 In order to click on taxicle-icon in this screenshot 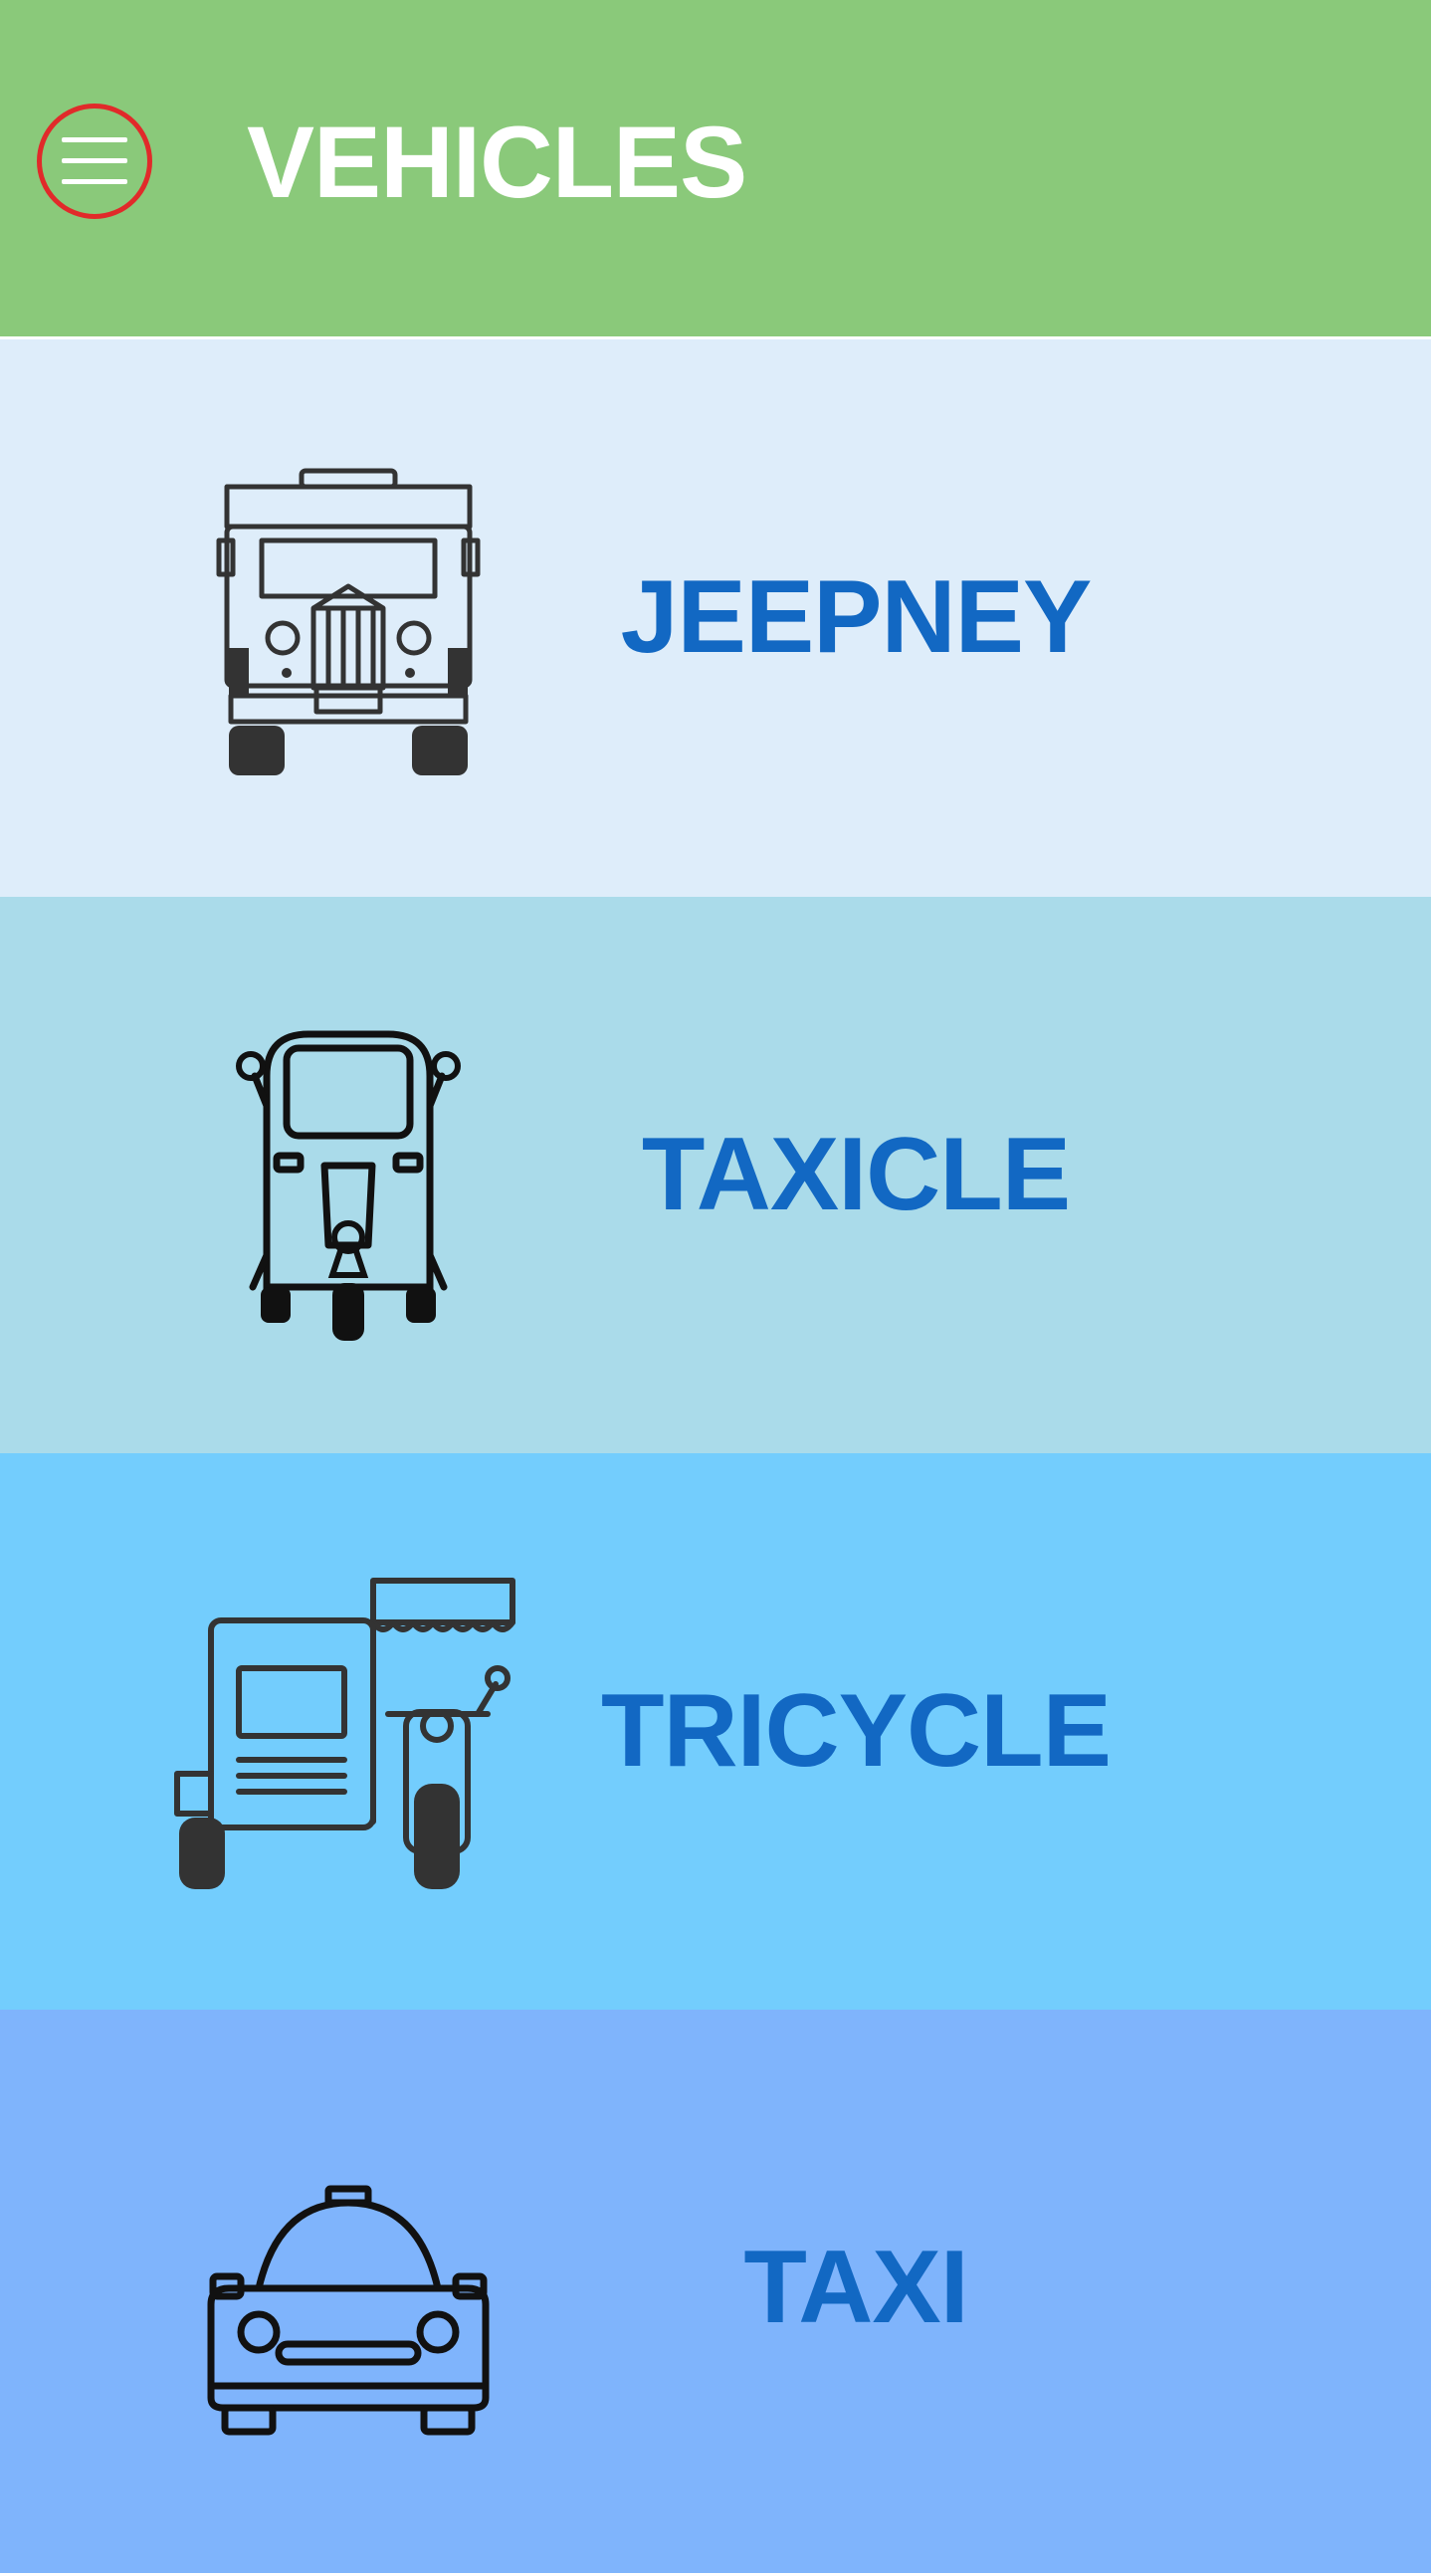, I will do `click(348, 1175)`.